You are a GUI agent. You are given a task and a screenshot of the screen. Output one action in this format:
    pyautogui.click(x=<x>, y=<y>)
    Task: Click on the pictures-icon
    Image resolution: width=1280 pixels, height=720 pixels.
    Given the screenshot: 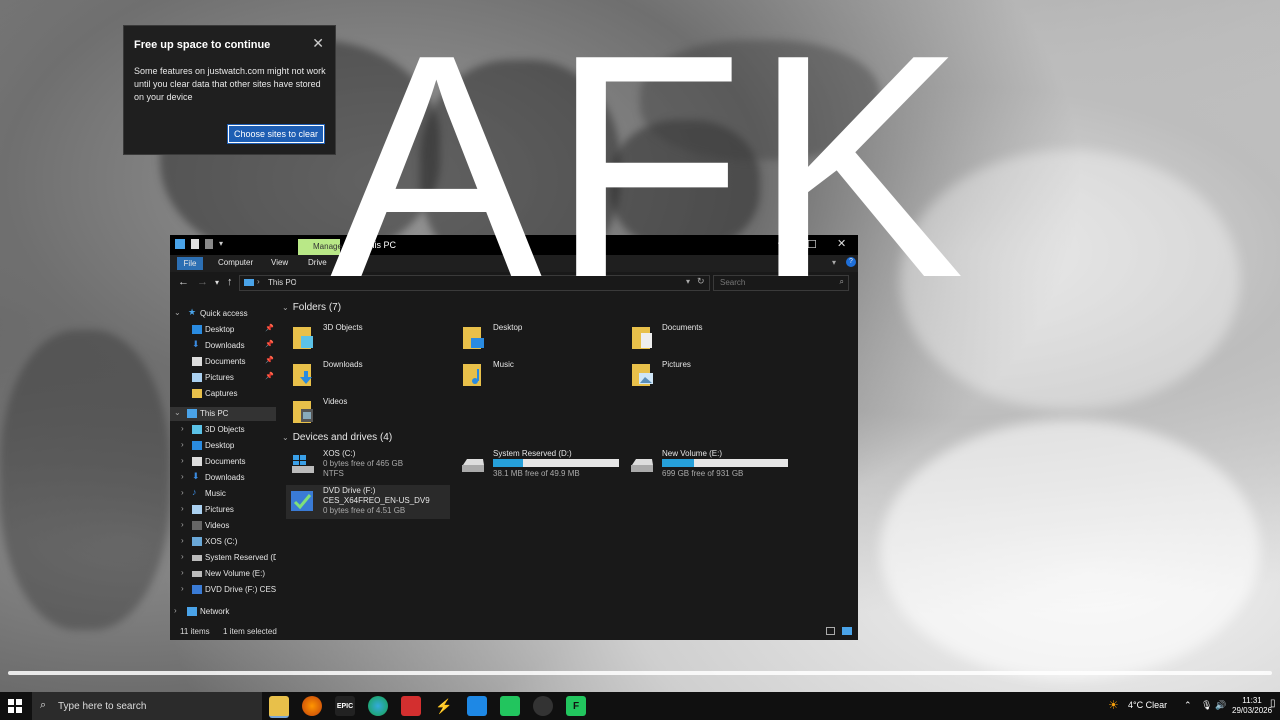 What is the action you would take?
    pyautogui.click(x=642, y=375)
    